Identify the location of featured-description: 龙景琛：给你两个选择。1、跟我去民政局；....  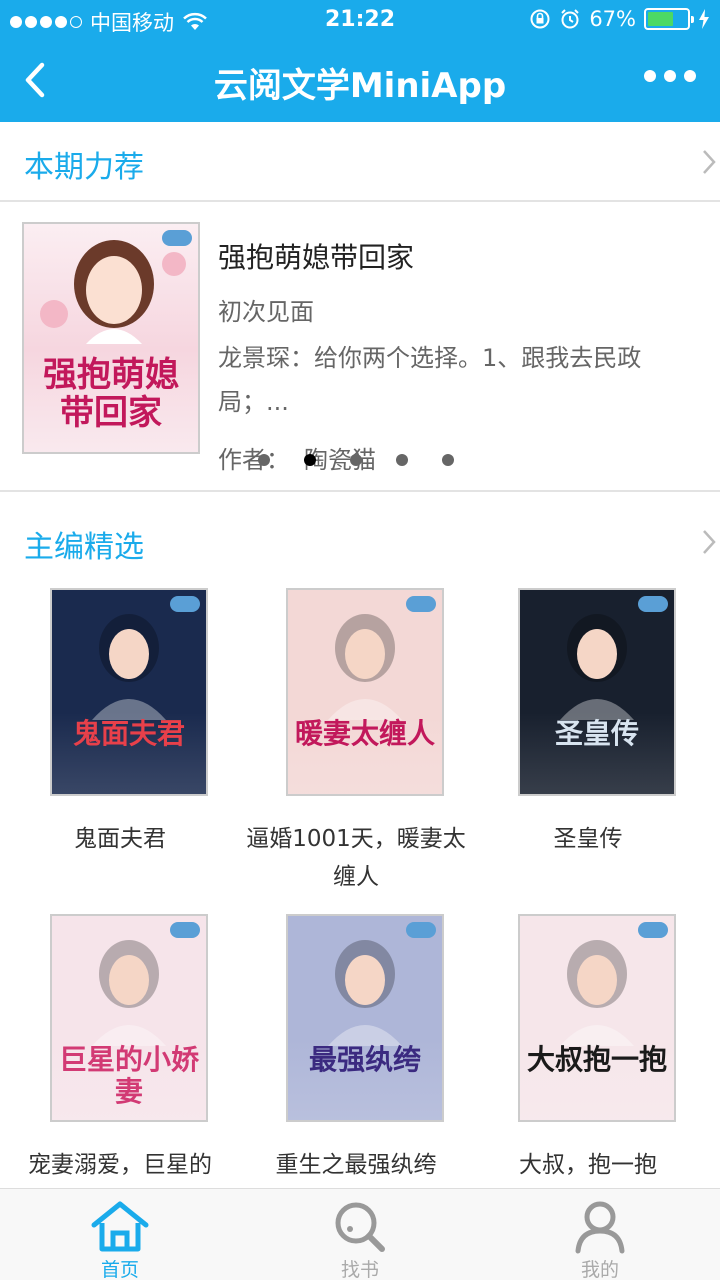
(430, 380).